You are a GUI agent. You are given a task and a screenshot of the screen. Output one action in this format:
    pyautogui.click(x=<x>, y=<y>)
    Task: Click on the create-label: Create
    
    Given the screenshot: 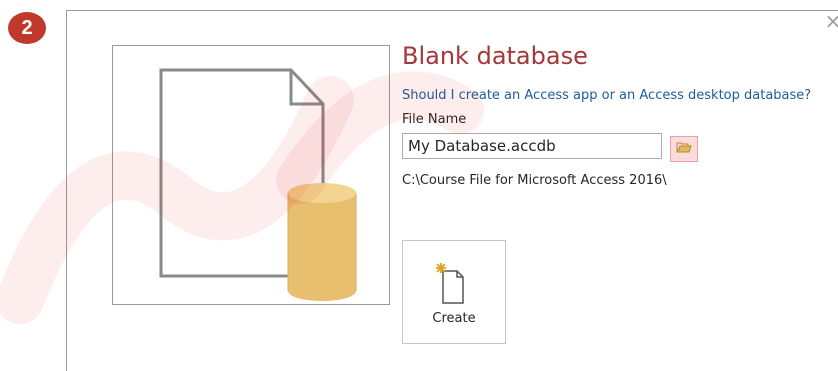 What is the action you would take?
    pyautogui.click(x=454, y=318)
    